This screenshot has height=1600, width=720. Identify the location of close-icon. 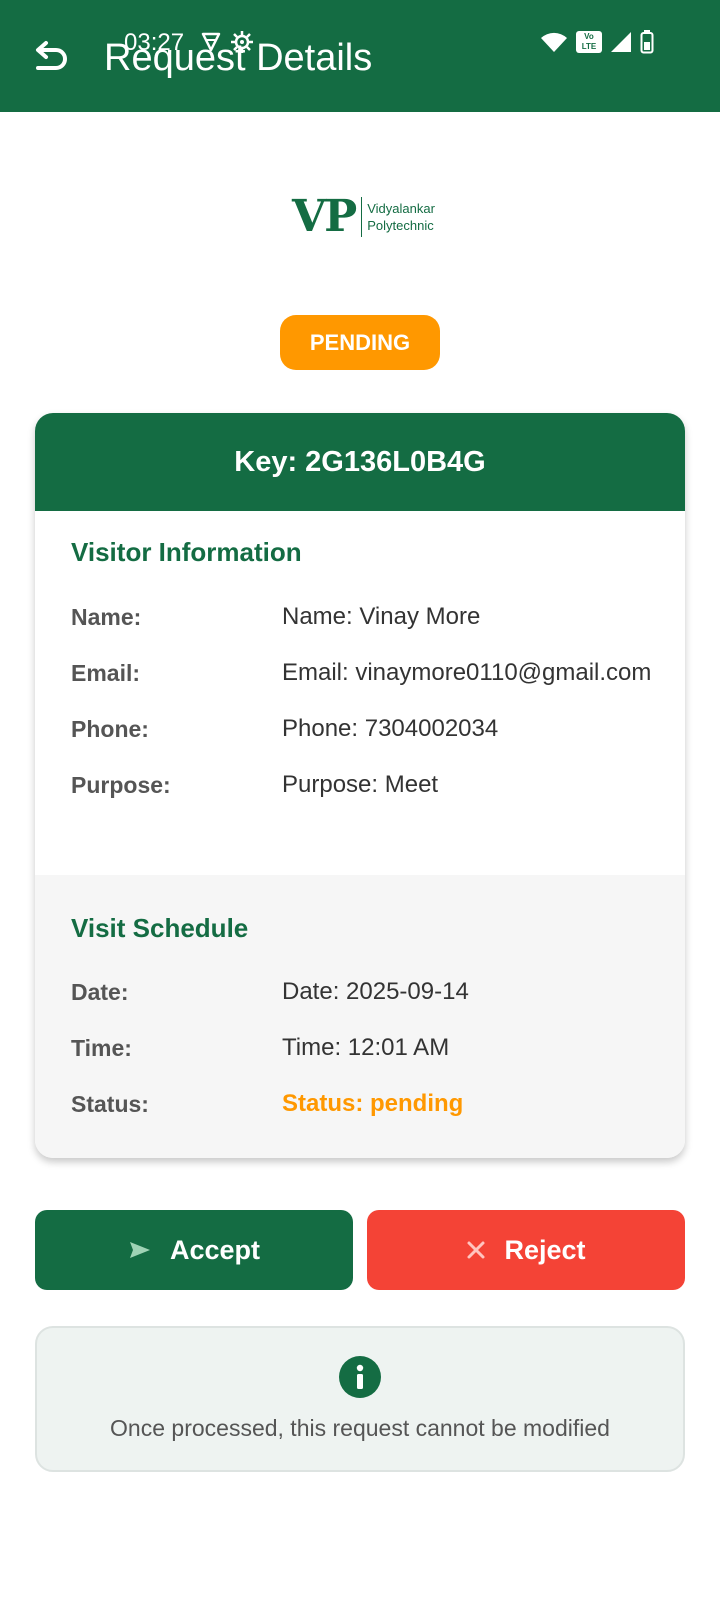
(476, 1250).